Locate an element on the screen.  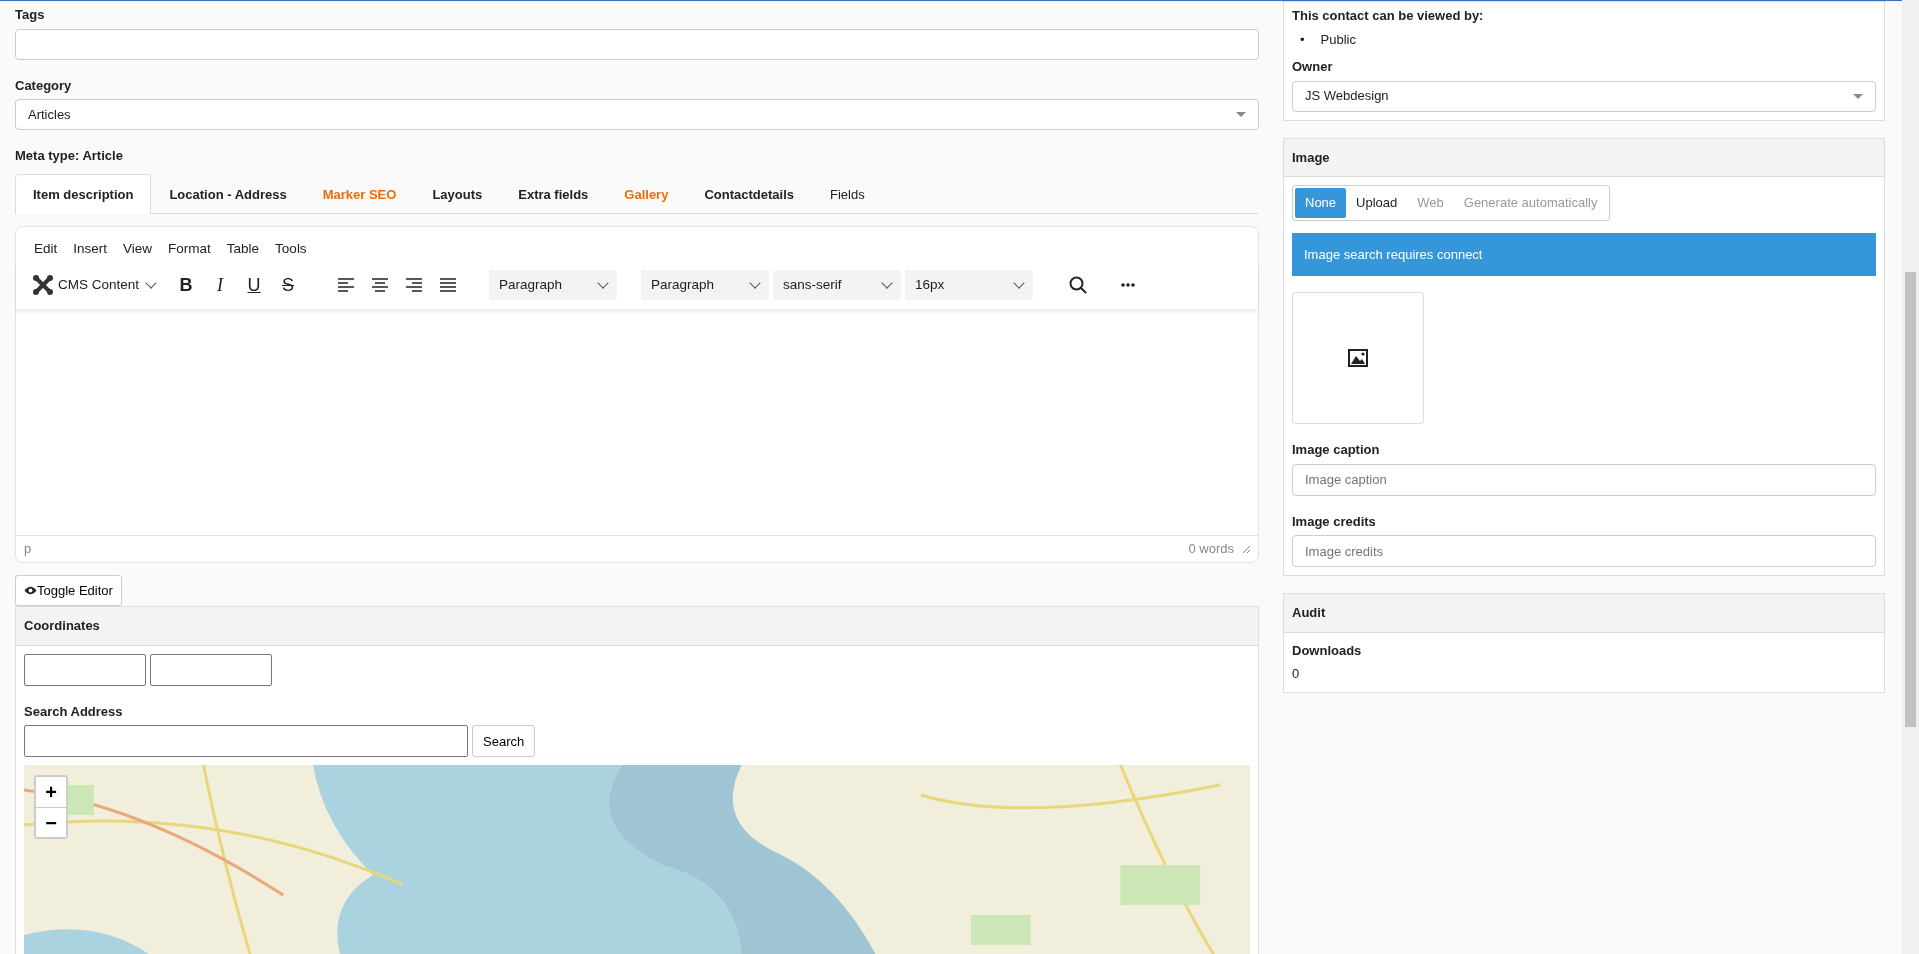
field-label: Tags is located at coordinates (30, 15).